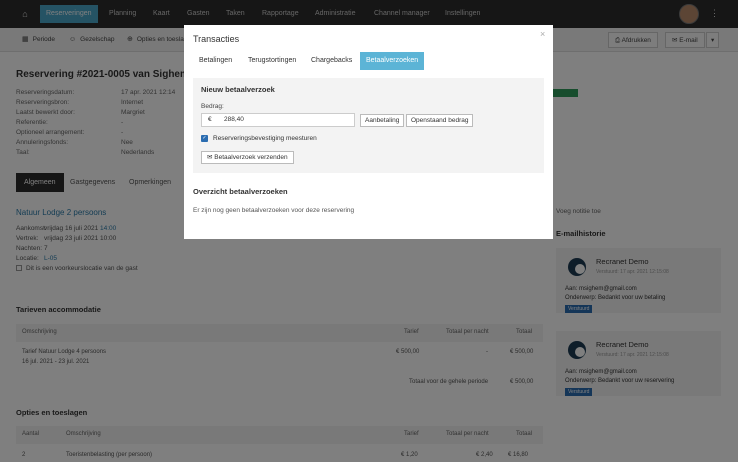  Describe the element at coordinates (216, 39) in the screenshot. I see `modal-title: Transacties` at that location.